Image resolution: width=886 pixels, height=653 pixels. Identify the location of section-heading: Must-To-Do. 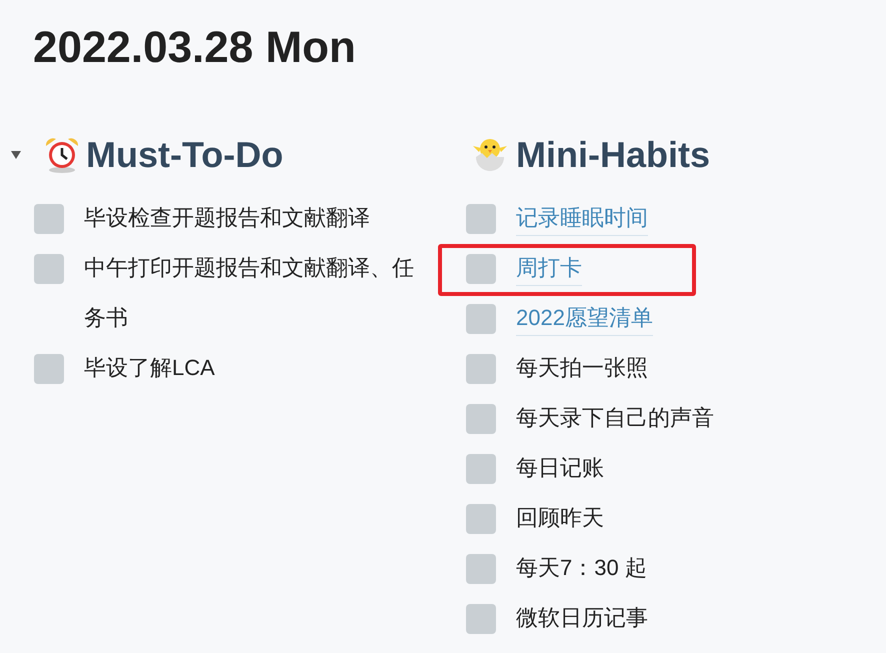
(185, 155).